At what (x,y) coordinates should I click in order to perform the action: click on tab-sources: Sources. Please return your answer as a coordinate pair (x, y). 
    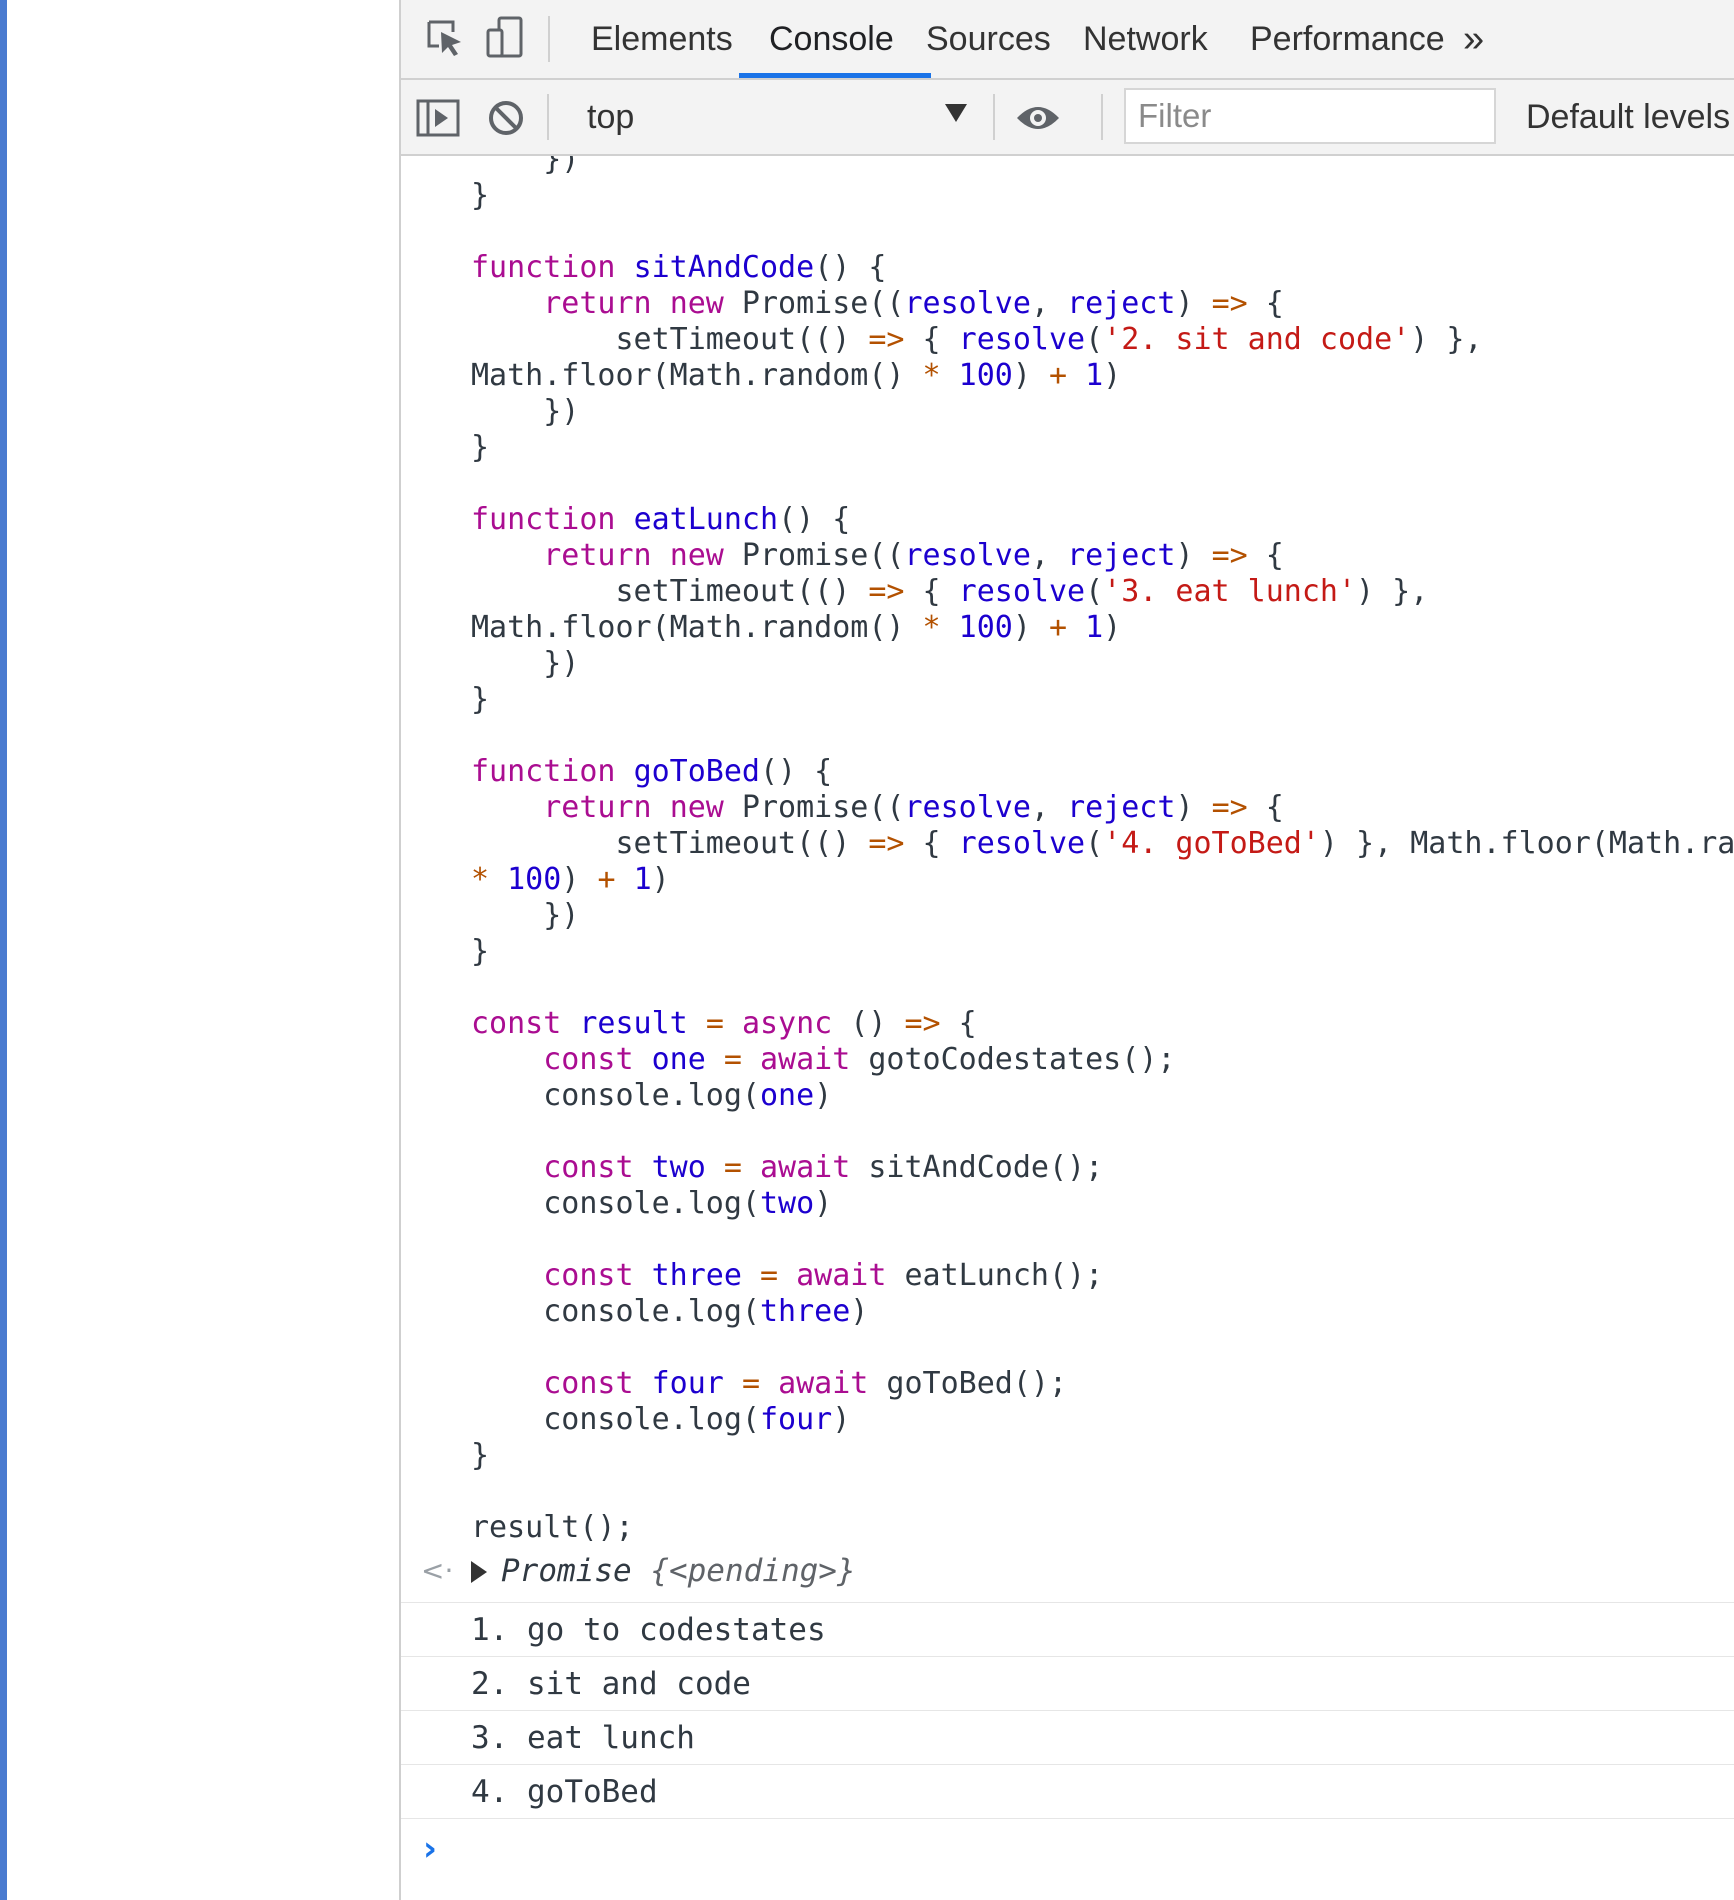
    Looking at the image, I should click on (988, 39).